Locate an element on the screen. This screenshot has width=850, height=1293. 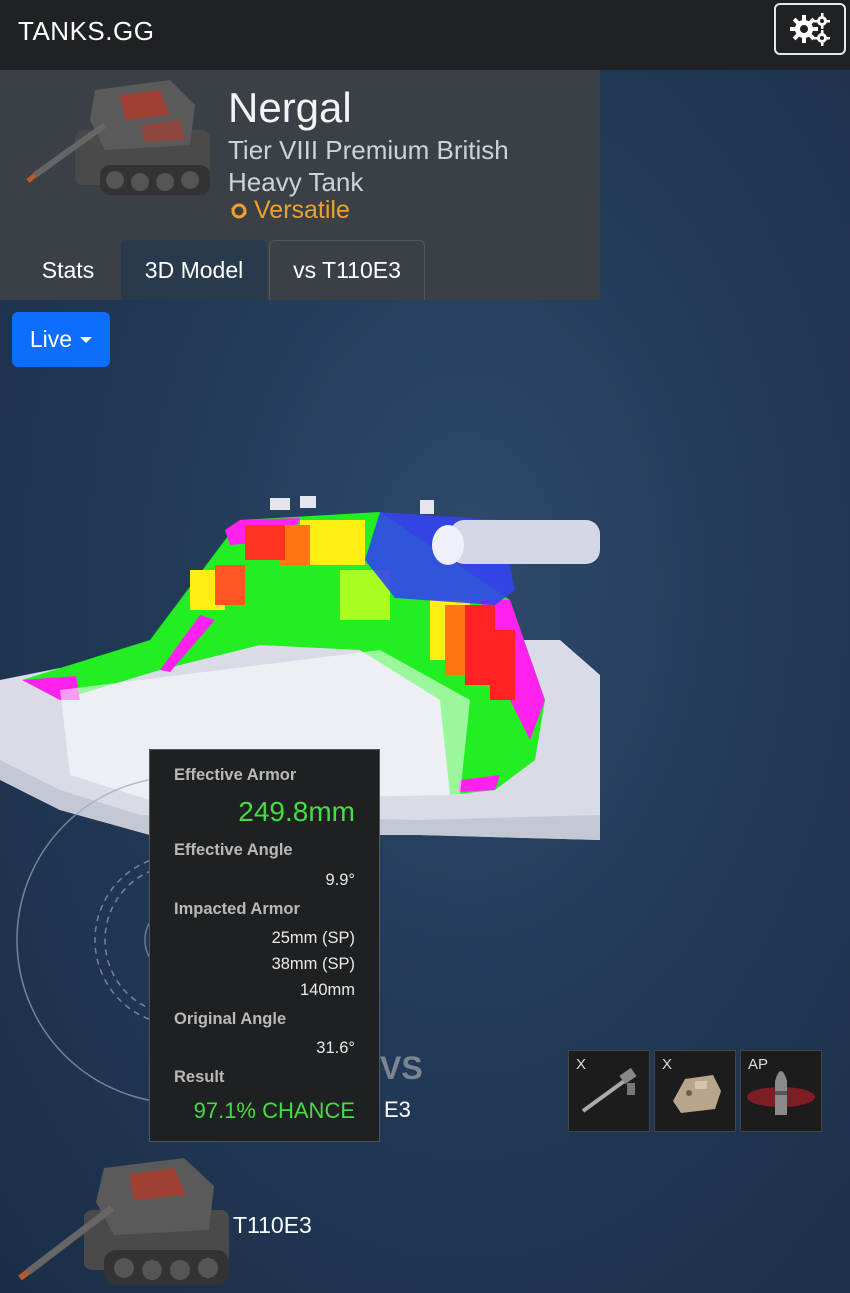
version-dropdown: Live is located at coordinates (61, 339).